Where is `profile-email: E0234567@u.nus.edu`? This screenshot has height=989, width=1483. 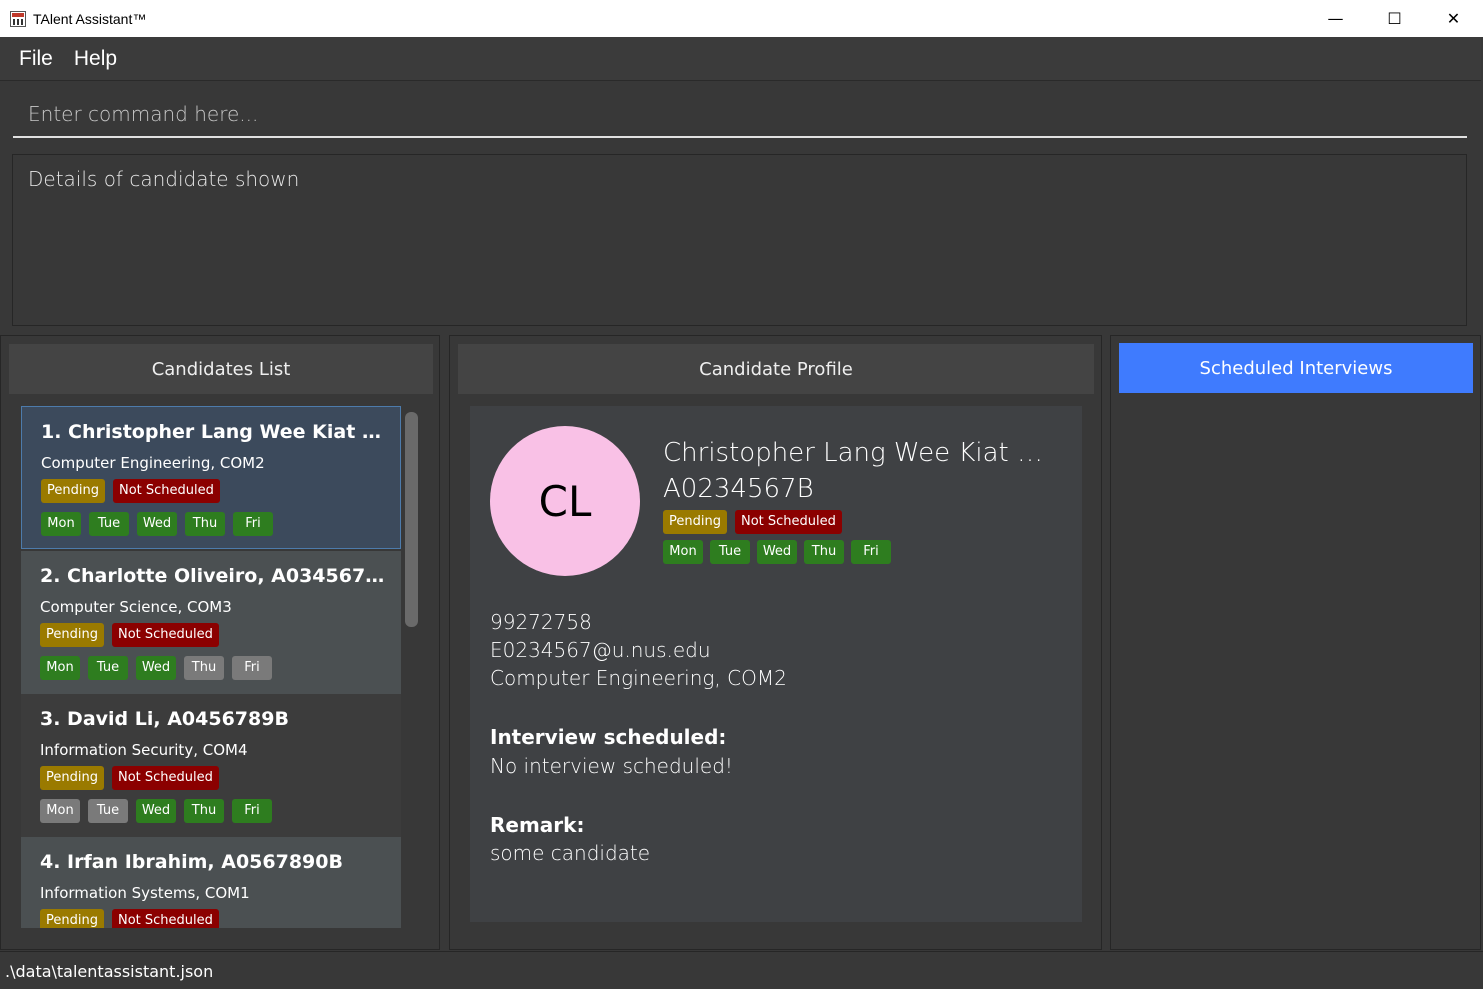 profile-email: E0234567@u.nus.edu is located at coordinates (600, 650).